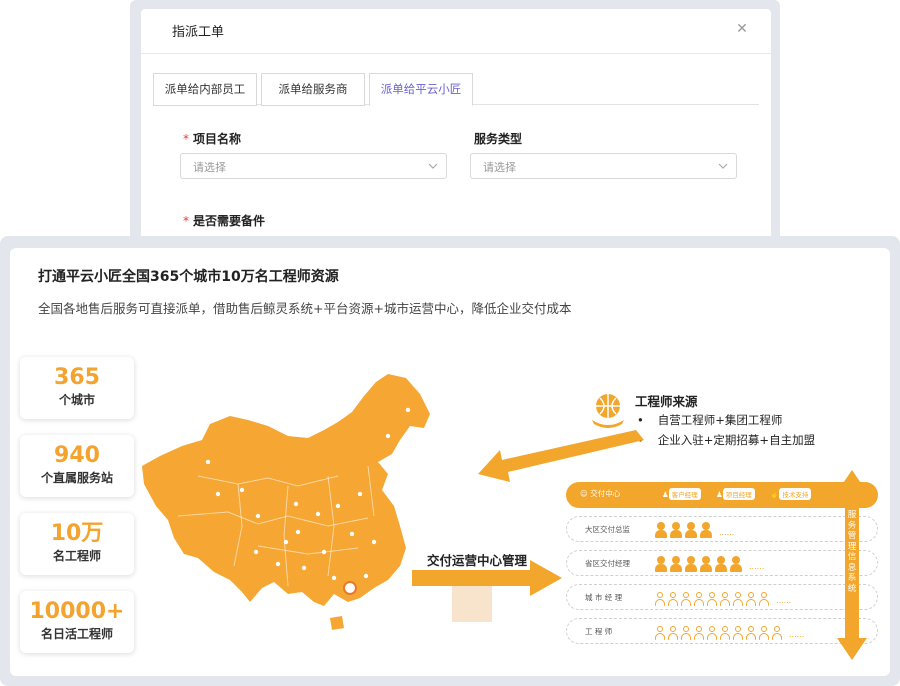  Describe the element at coordinates (76, 478) in the screenshot. I see `stat-label: 个直属服务站` at that location.